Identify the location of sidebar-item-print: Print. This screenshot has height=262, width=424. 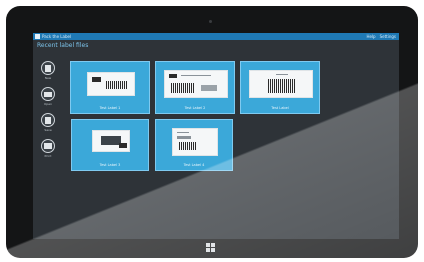
(48, 151).